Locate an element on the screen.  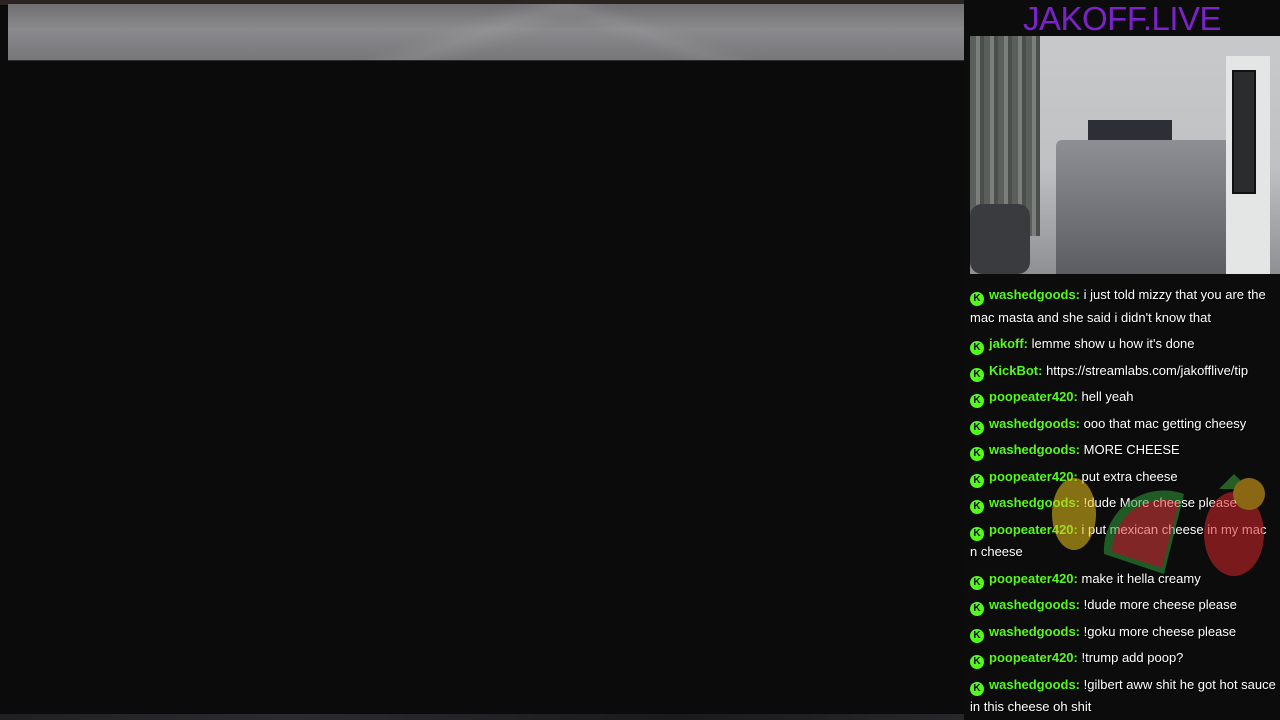
chat-message-text: !trump add poop? is located at coordinates (1132, 657).